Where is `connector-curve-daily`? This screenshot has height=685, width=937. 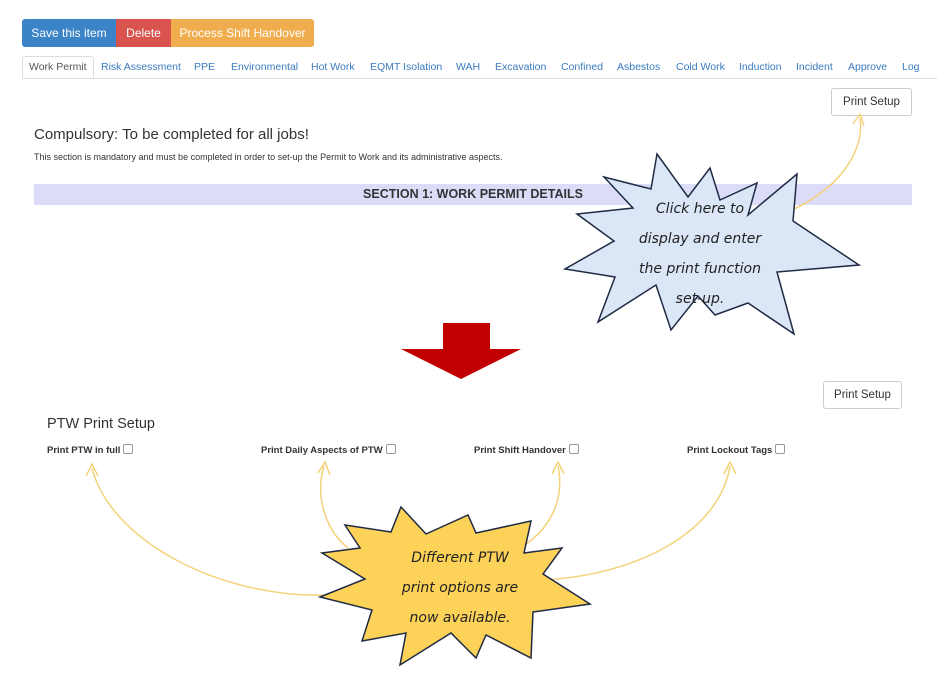
connector-curve-daily is located at coordinates (334, 507).